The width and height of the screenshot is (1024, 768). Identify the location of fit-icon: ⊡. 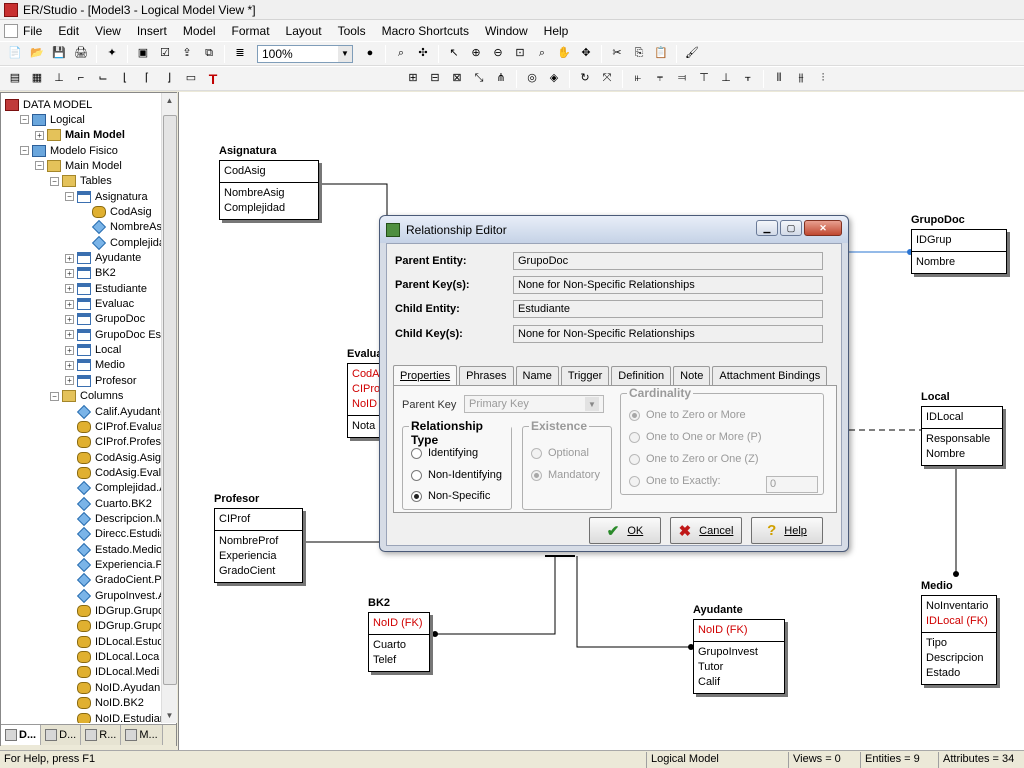
(520, 54).